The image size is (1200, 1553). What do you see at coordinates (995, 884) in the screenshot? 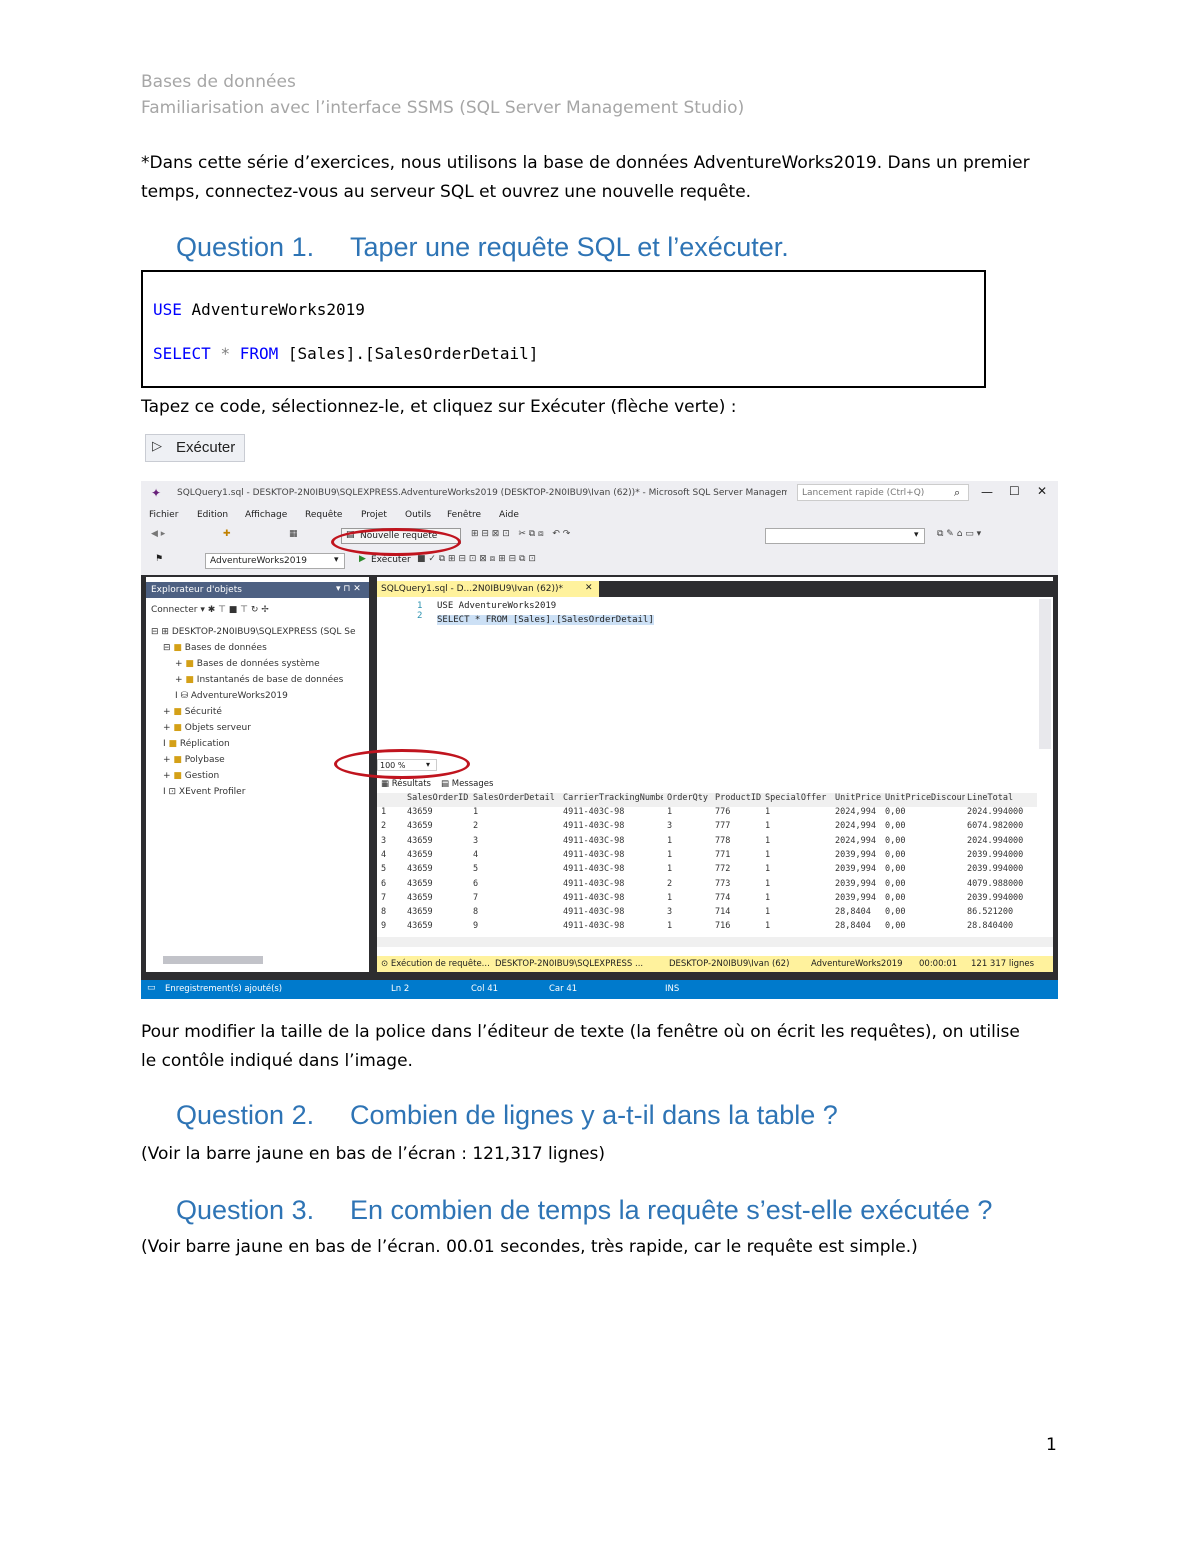
I see `table-cell: 4079.988000` at bounding box center [995, 884].